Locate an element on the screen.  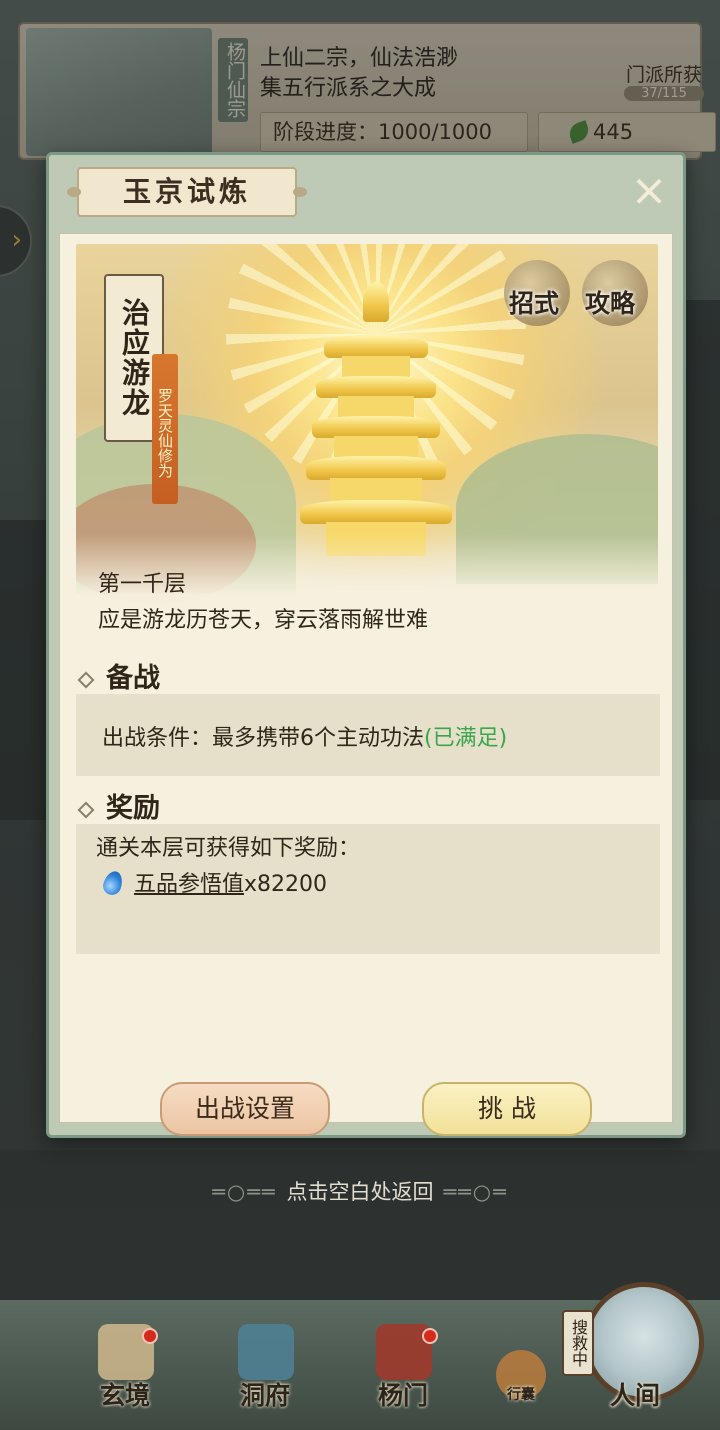
nav-item-xuanjing: 玄境 is located at coordinates (125, 1365).